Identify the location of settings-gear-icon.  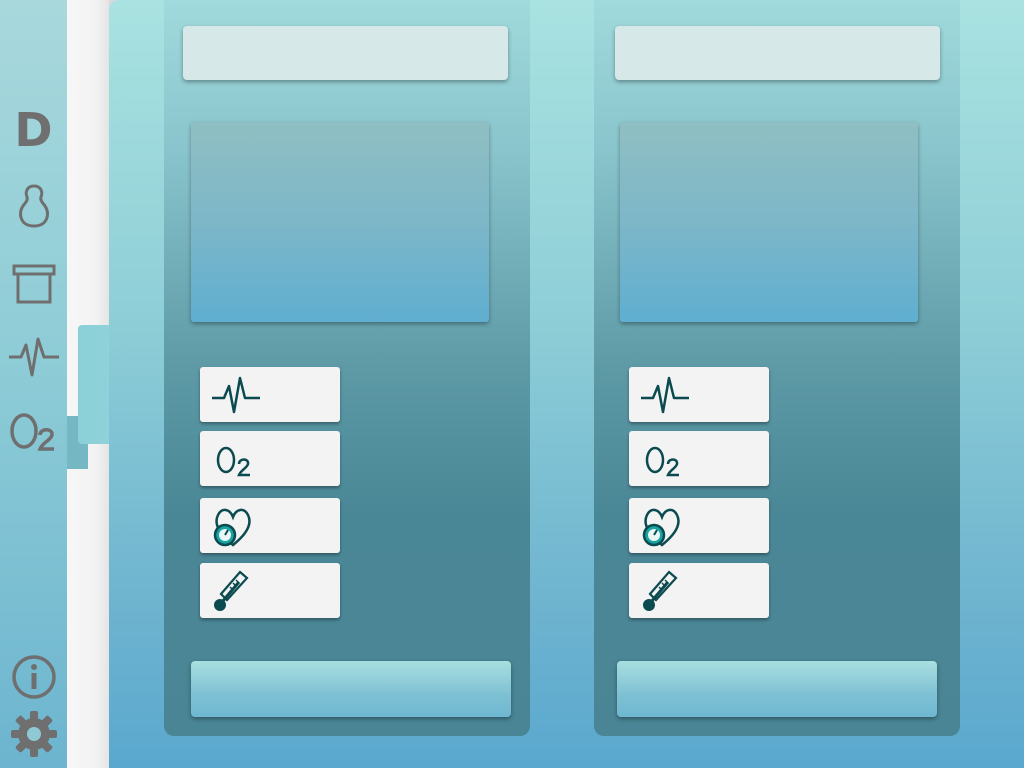
(34, 734).